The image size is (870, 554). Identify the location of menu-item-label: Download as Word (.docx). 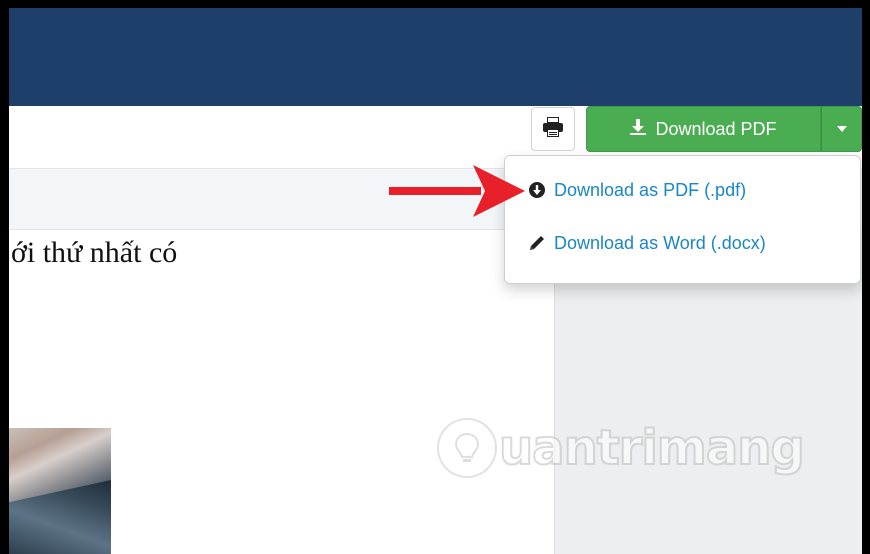
(660, 242).